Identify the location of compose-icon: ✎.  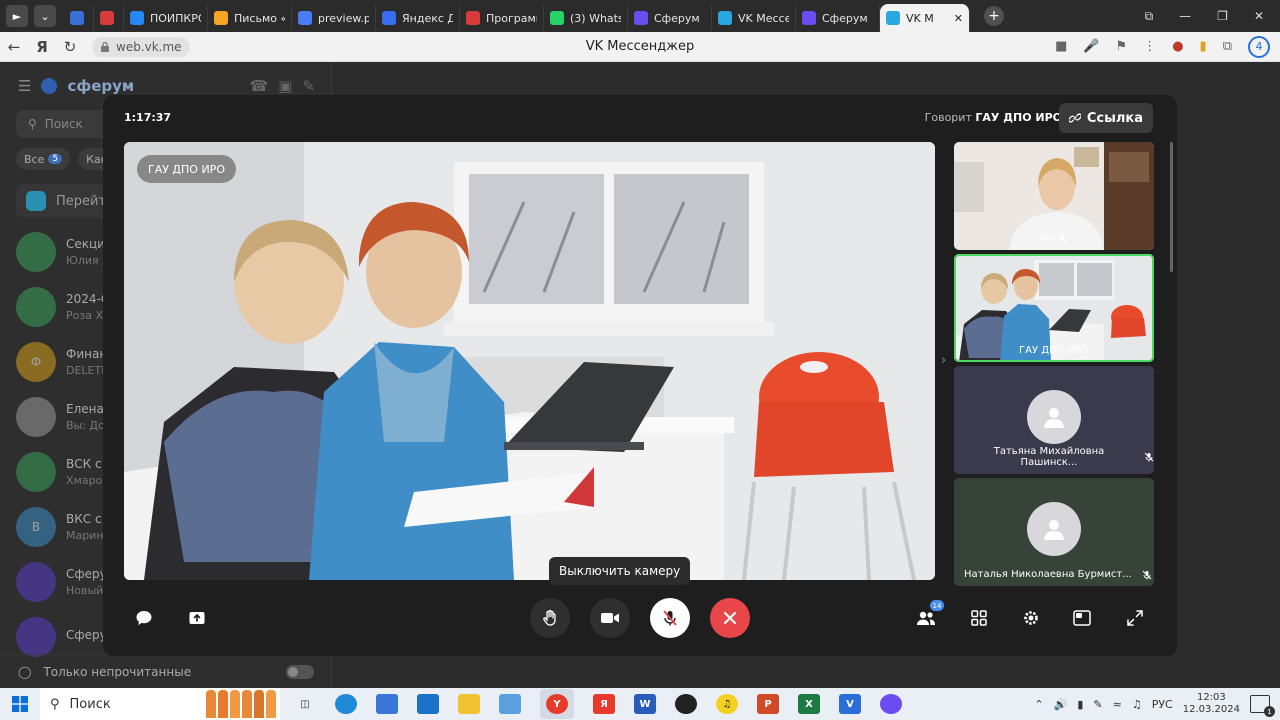
(308, 86).